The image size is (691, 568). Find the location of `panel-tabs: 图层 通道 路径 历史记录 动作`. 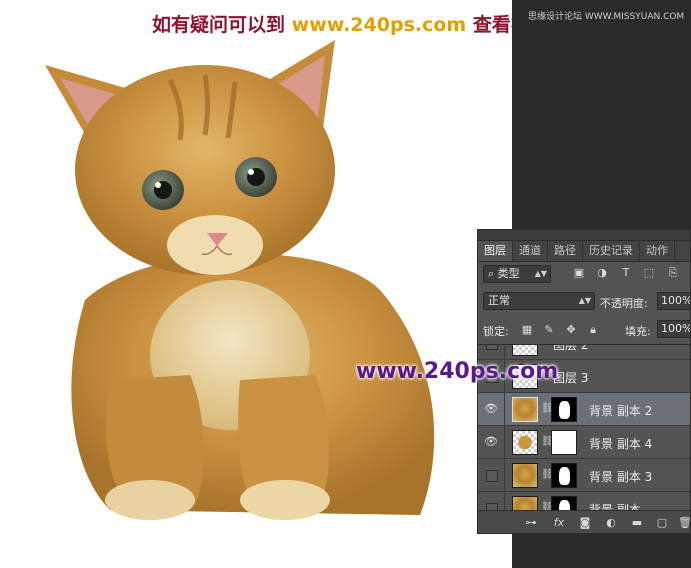

panel-tabs: 图层 通道 路径 历史记录 动作 is located at coordinates (584, 251).